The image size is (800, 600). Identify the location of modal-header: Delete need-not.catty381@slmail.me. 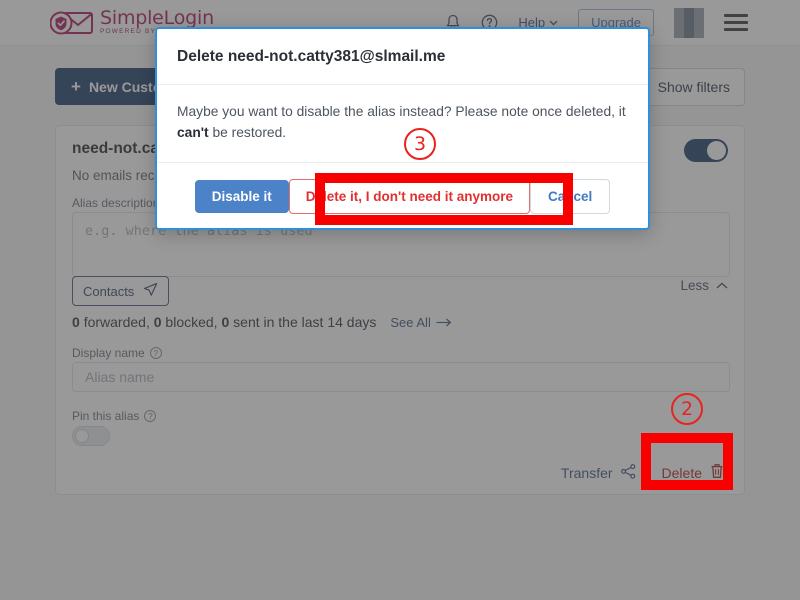
(402, 57).